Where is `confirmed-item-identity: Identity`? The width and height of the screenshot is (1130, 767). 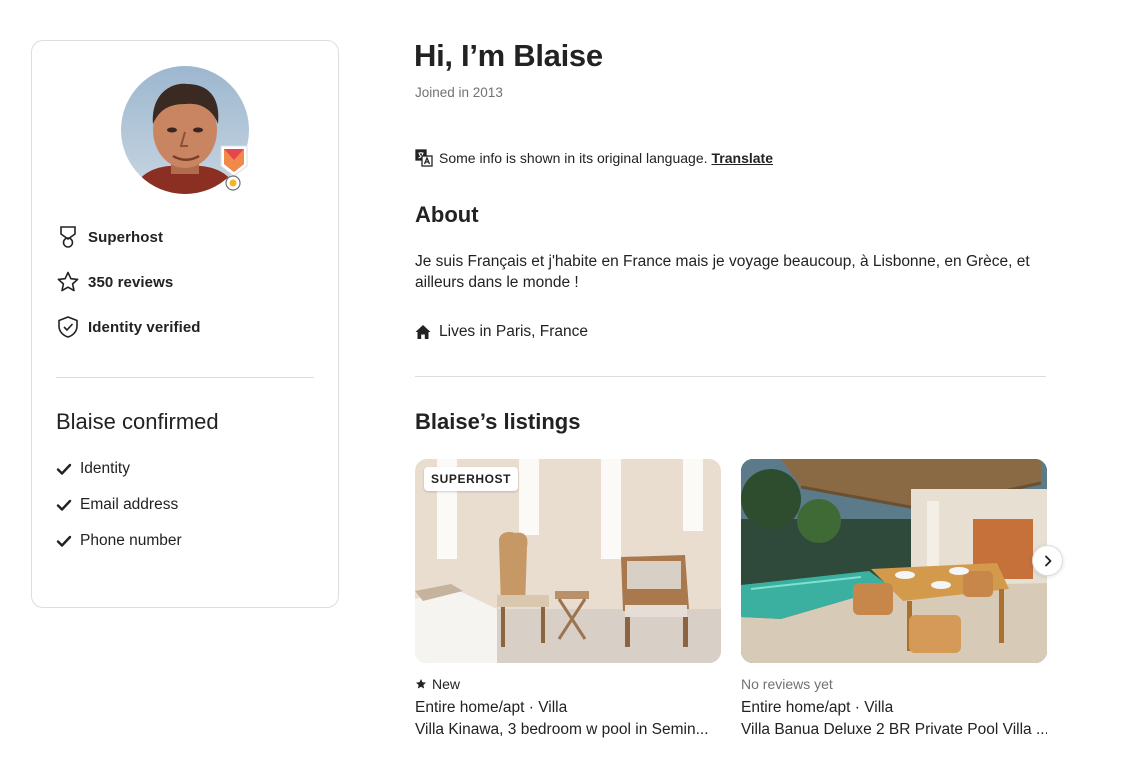
confirmed-item-identity: Identity is located at coordinates (93, 469).